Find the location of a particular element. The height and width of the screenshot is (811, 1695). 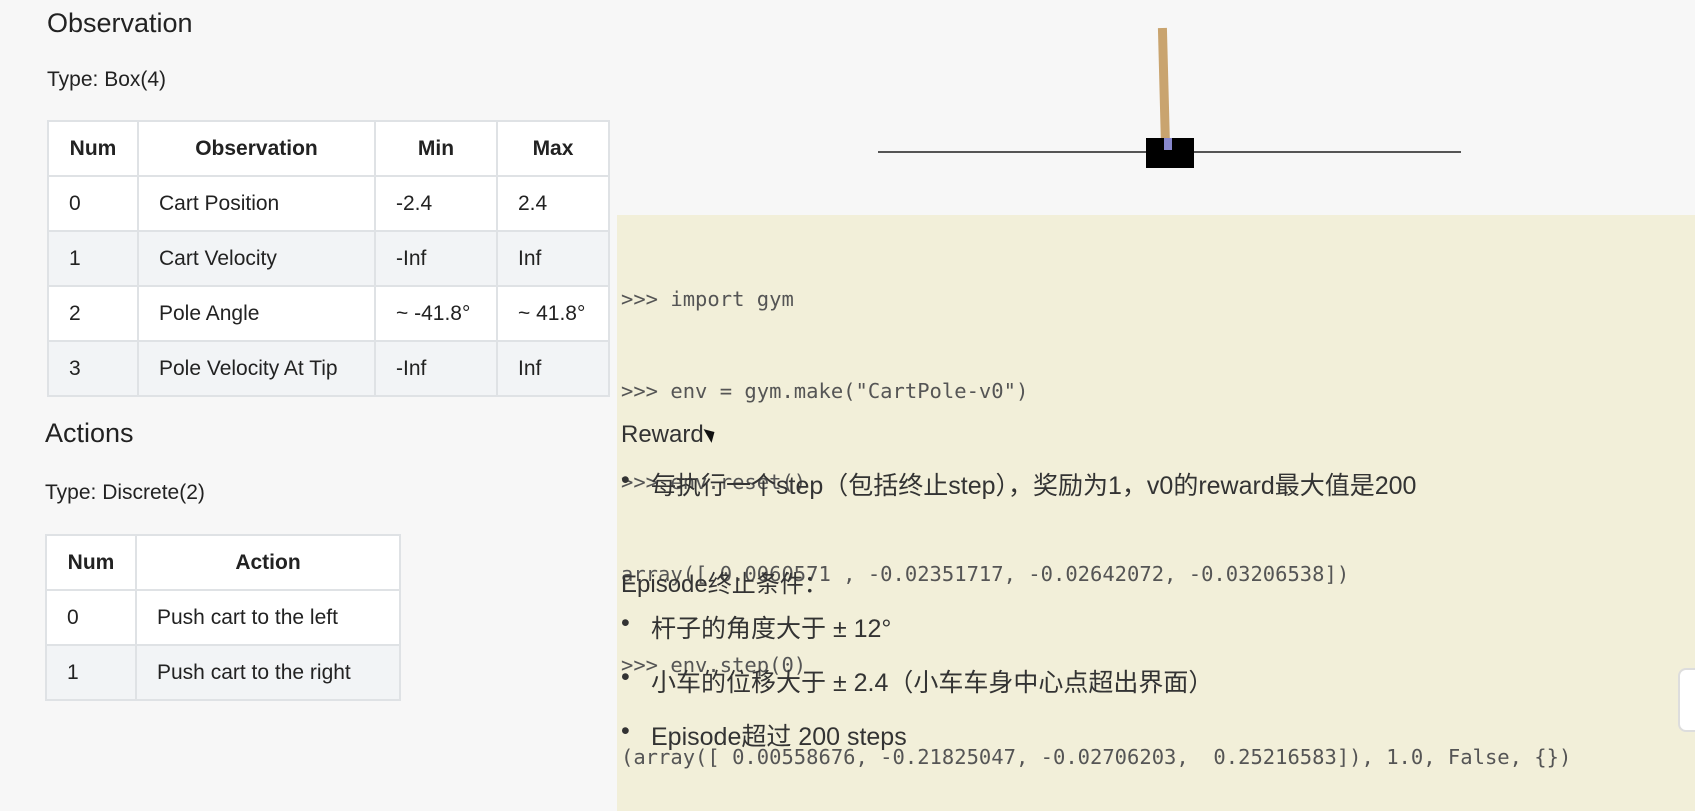

table-cell: ~ 41.8° is located at coordinates (553, 313).